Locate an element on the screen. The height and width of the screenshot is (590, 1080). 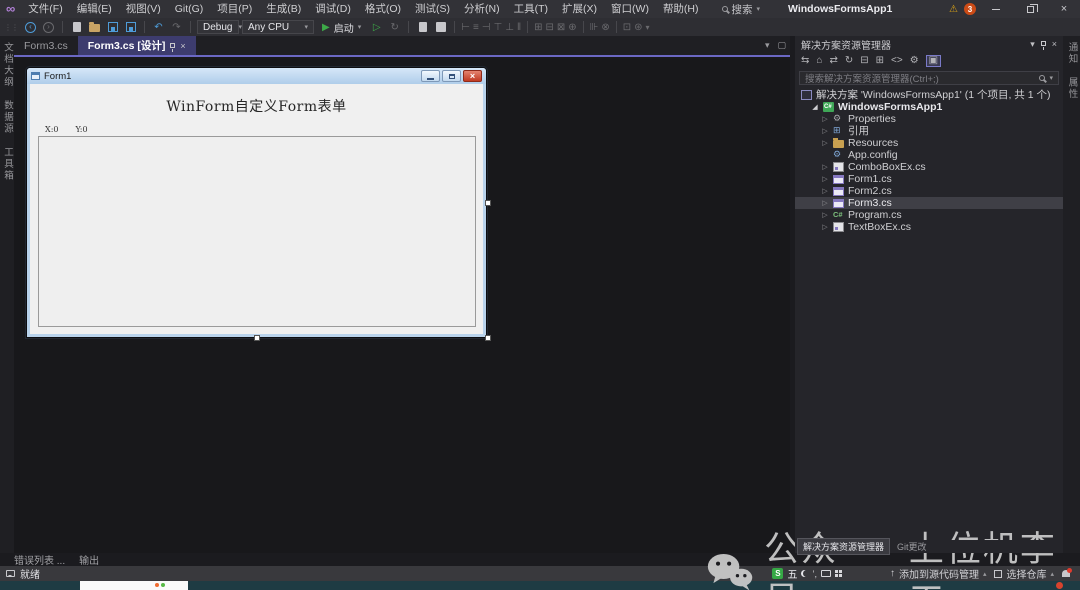
document-tab: Form3.cs × is located at coordinates (46, 45).